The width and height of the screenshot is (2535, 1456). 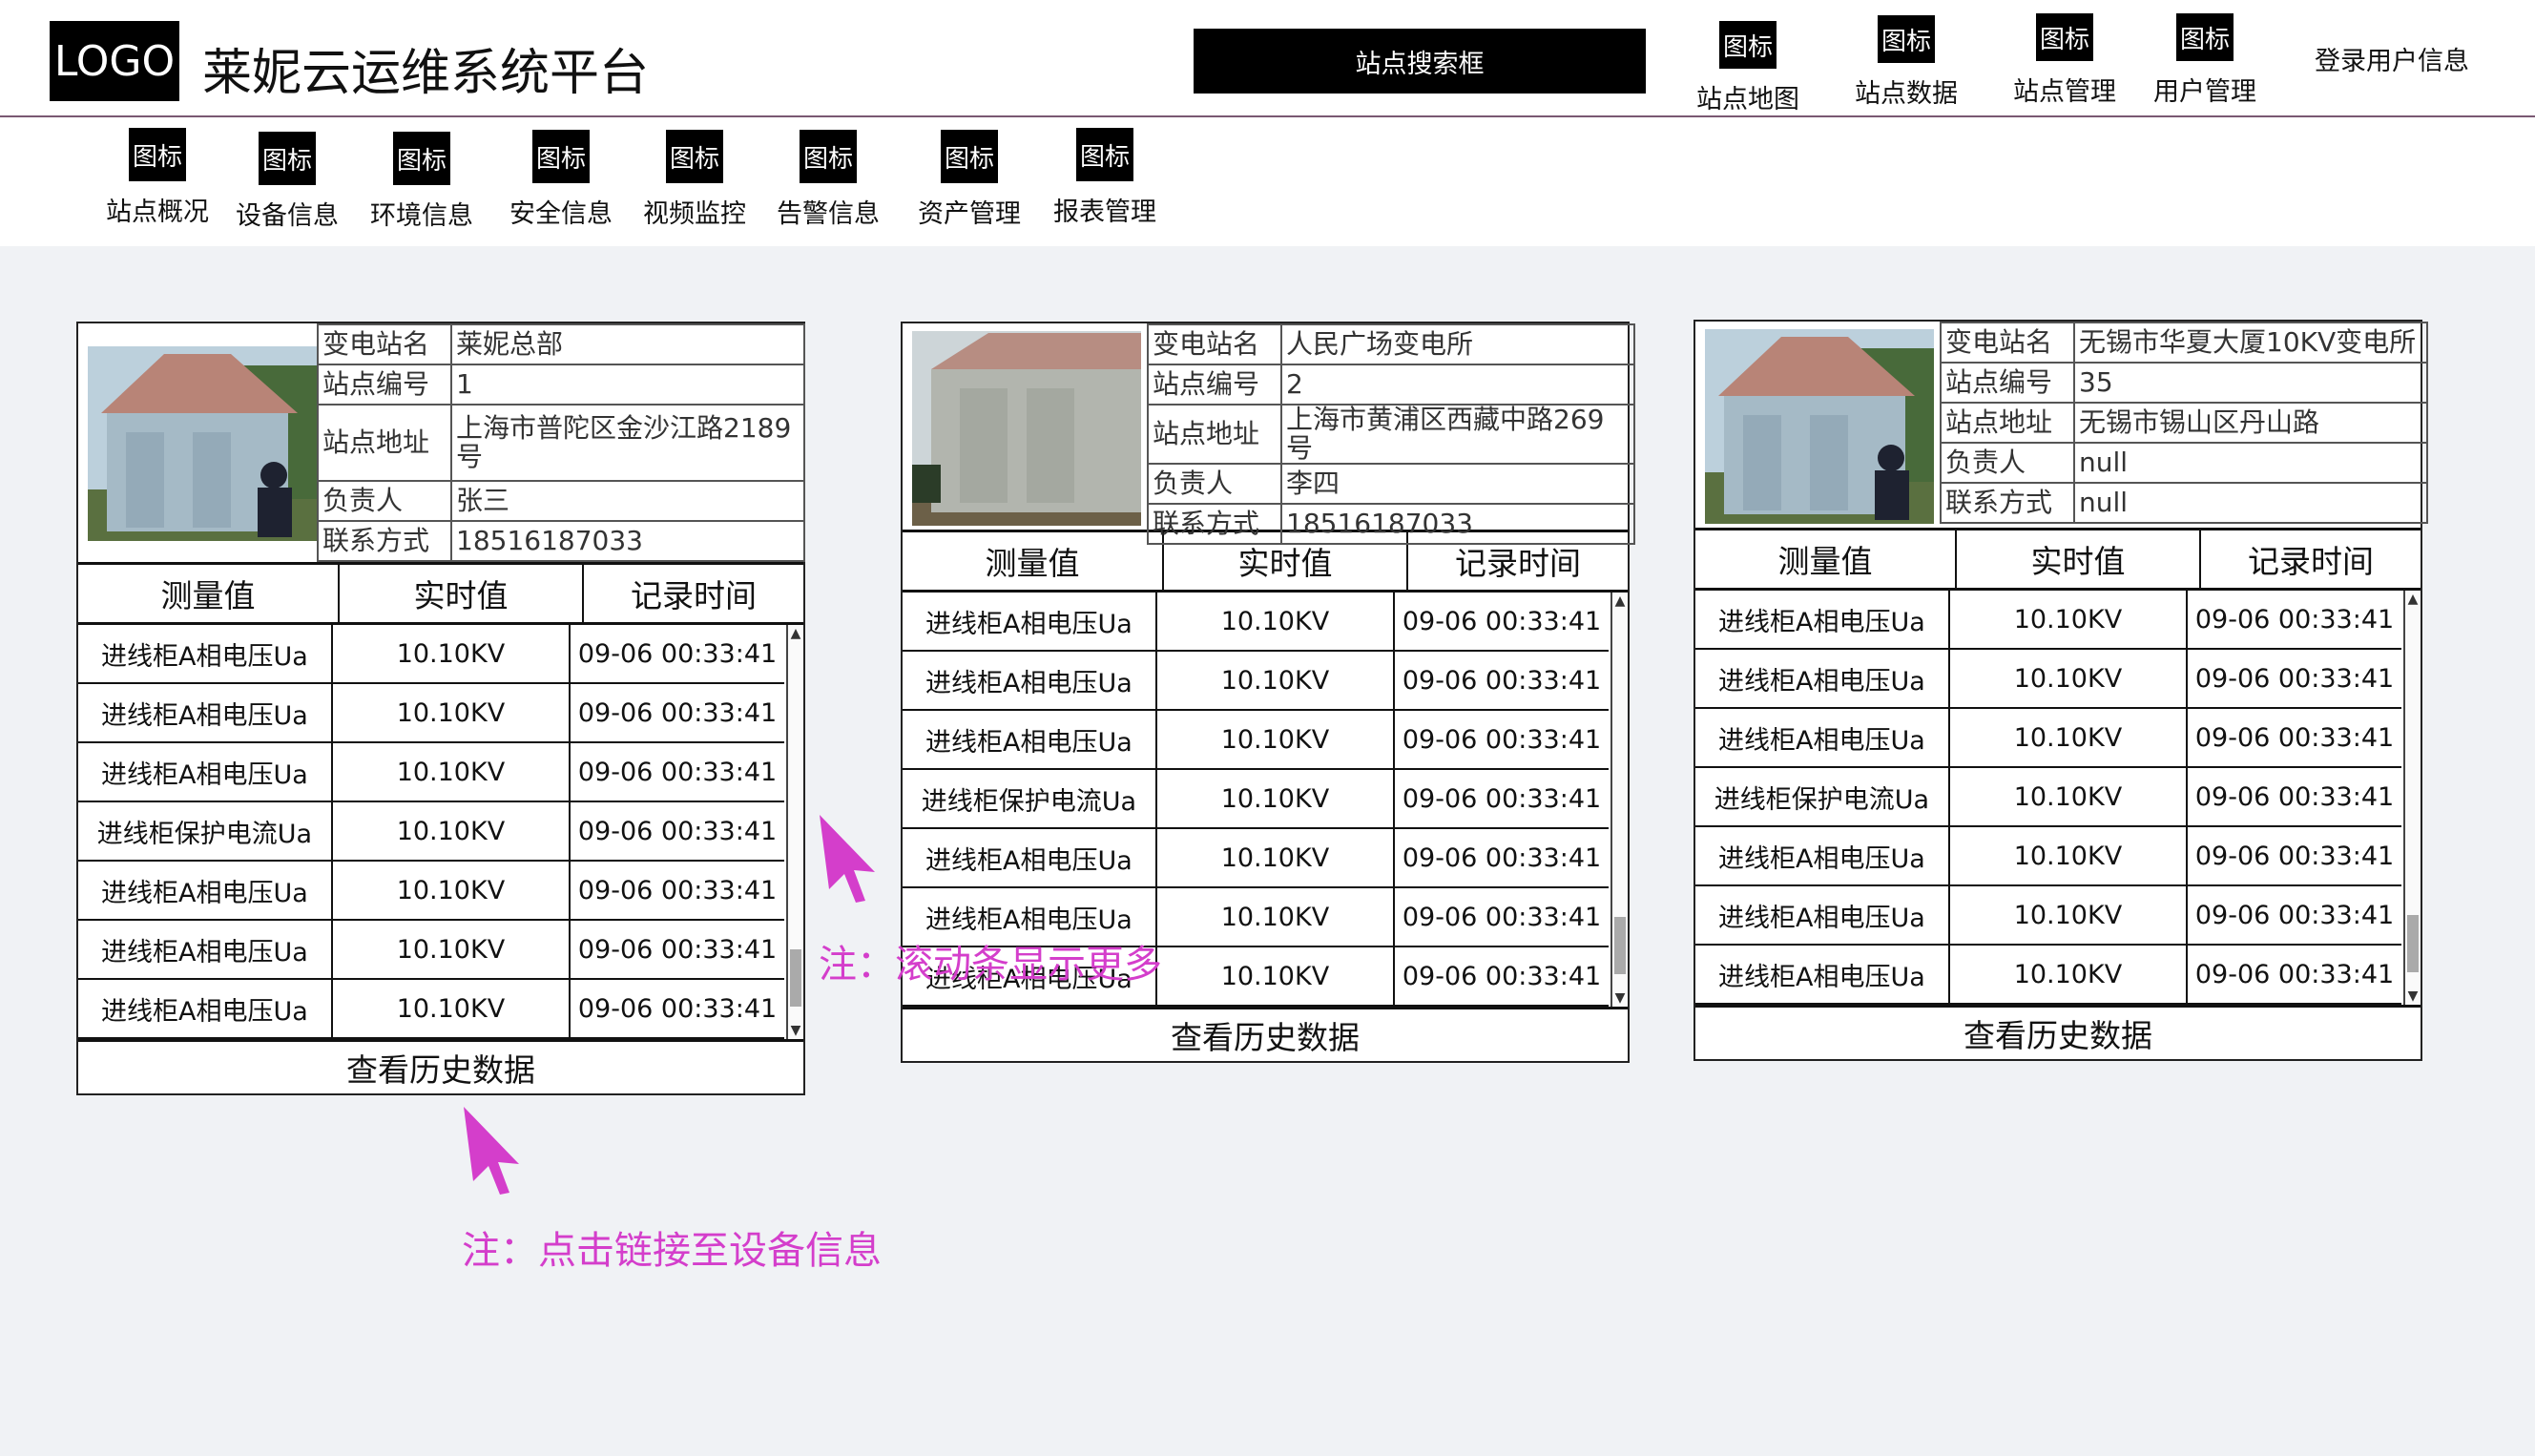 What do you see at coordinates (1420, 62) in the screenshot?
I see `site-search-box: 站点搜索框` at bounding box center [1420, 62].